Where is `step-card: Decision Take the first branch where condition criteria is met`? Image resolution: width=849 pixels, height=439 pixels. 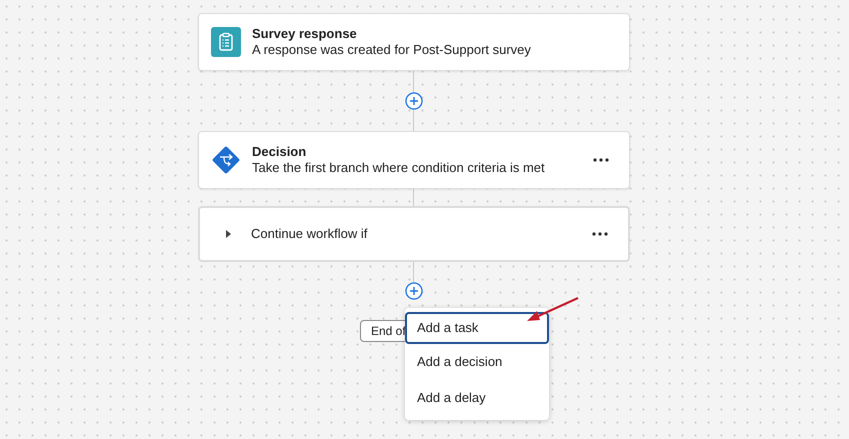 step-card: Decision Take the first branch where condition criteria is met is located at coordinates (414, 160).